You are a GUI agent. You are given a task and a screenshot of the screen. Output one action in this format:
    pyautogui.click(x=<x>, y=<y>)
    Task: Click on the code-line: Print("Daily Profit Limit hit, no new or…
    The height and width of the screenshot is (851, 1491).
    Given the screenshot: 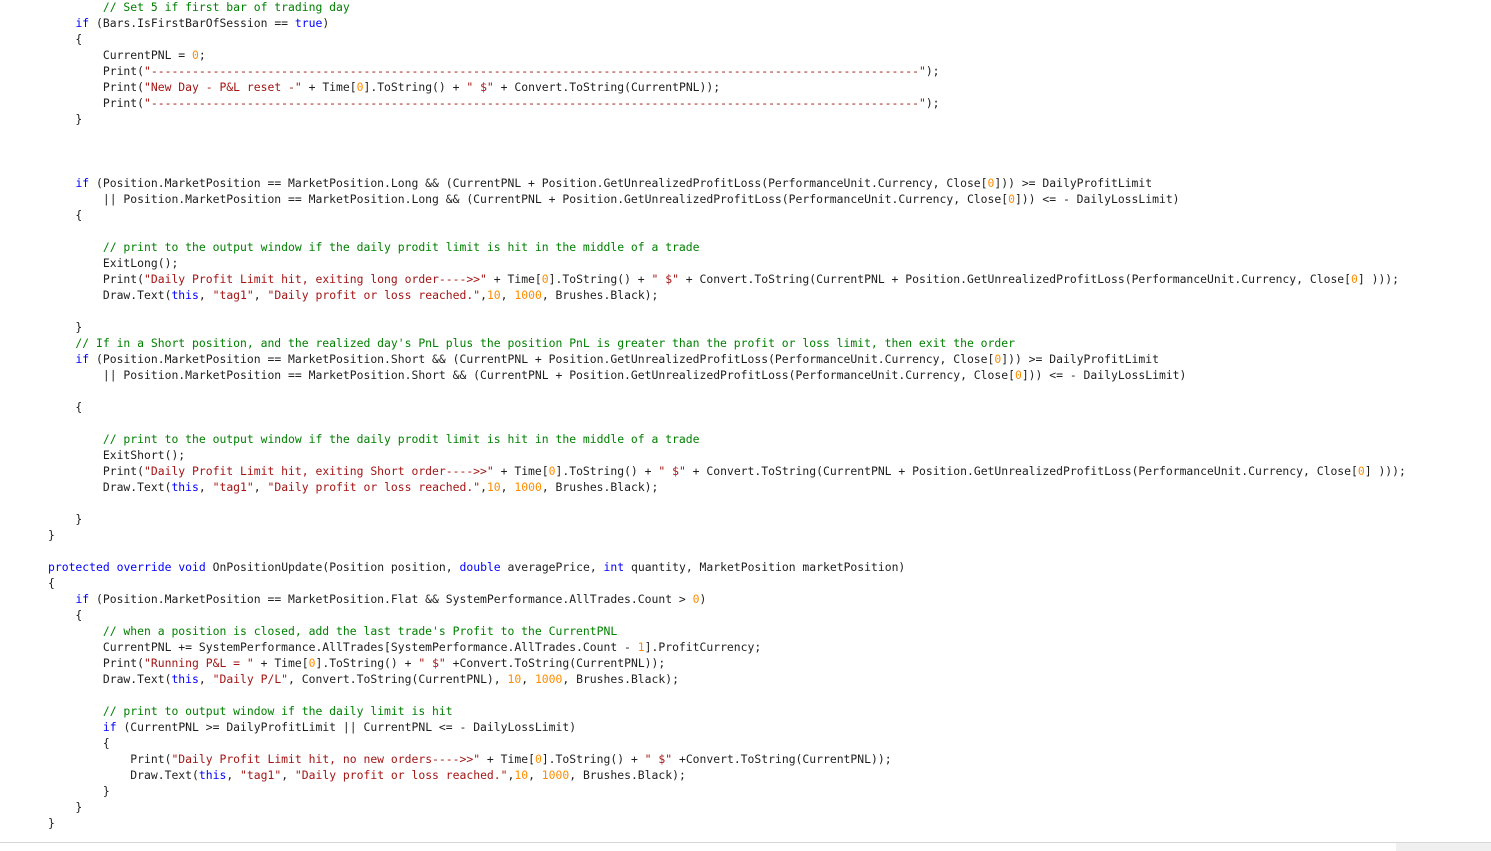 What is the action you would take?
    pyautogui.click(x=727, y=759)
    